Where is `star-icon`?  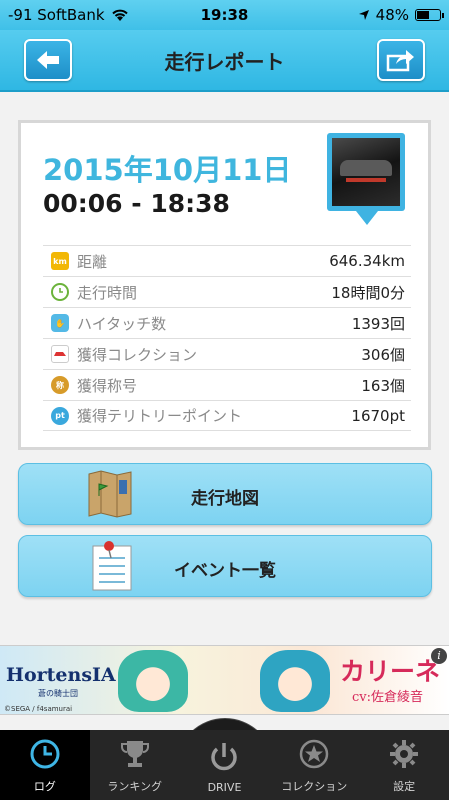 star-icon is located at coordinates (314, 754).